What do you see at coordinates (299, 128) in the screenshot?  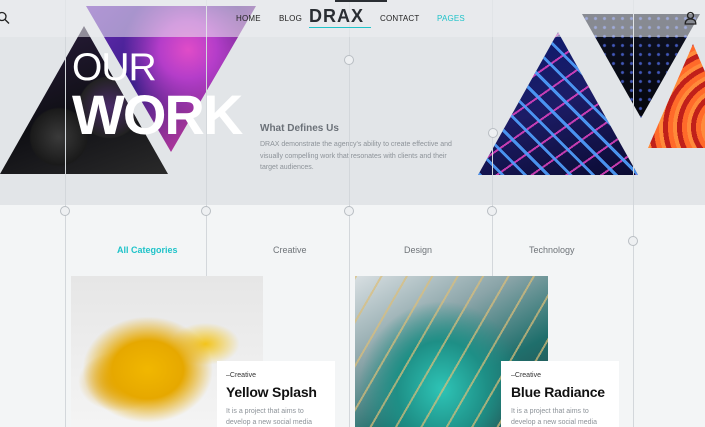 I see `section-title: What Defines Us` at bounding box center [299, 128].